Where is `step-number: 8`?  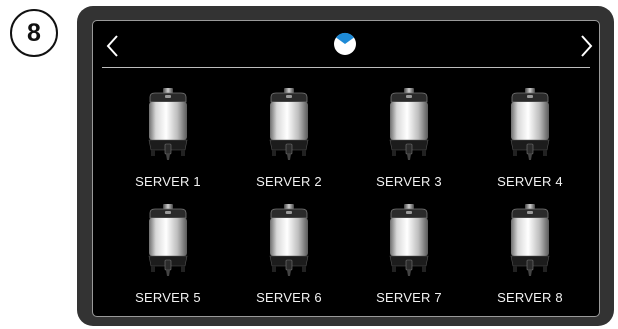
step-number: 8 is located at coordinates (34, 32).